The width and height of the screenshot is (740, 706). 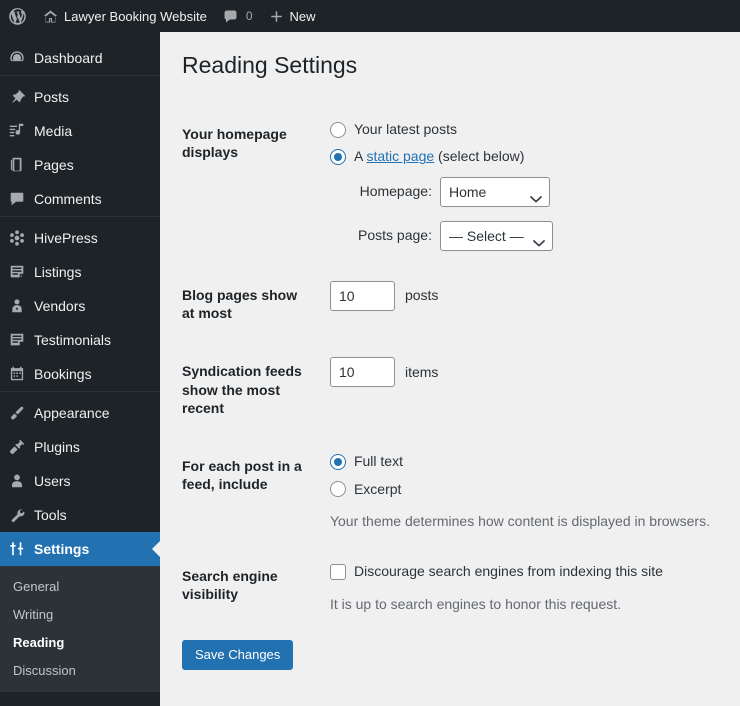 I want to click on radio-excerpt-label: Excerpt, so click(x=377, y=490).